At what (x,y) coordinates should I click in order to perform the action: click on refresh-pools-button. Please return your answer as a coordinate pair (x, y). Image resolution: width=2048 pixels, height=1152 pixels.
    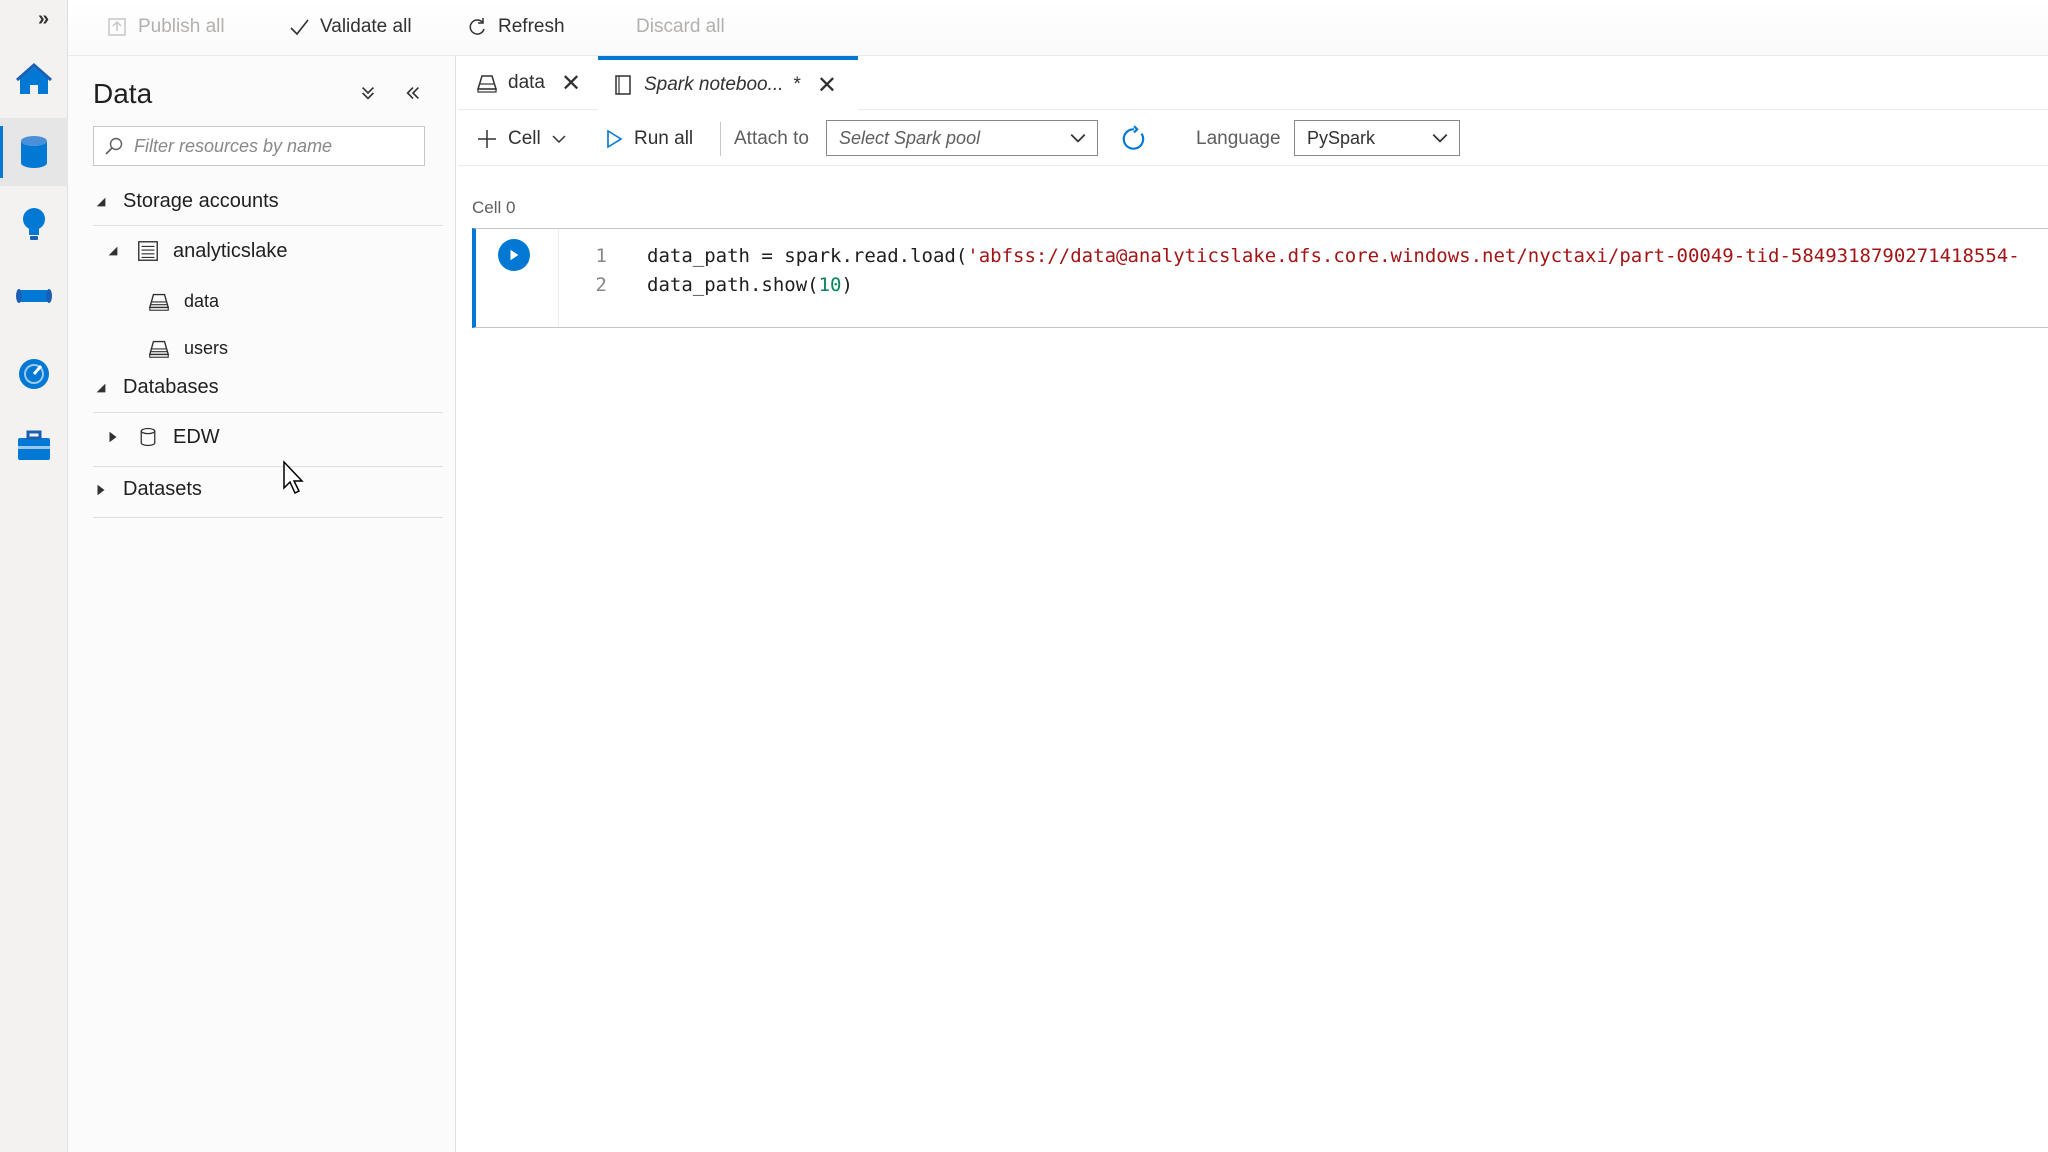
    Looking at the image, I should click on (1134, 139).